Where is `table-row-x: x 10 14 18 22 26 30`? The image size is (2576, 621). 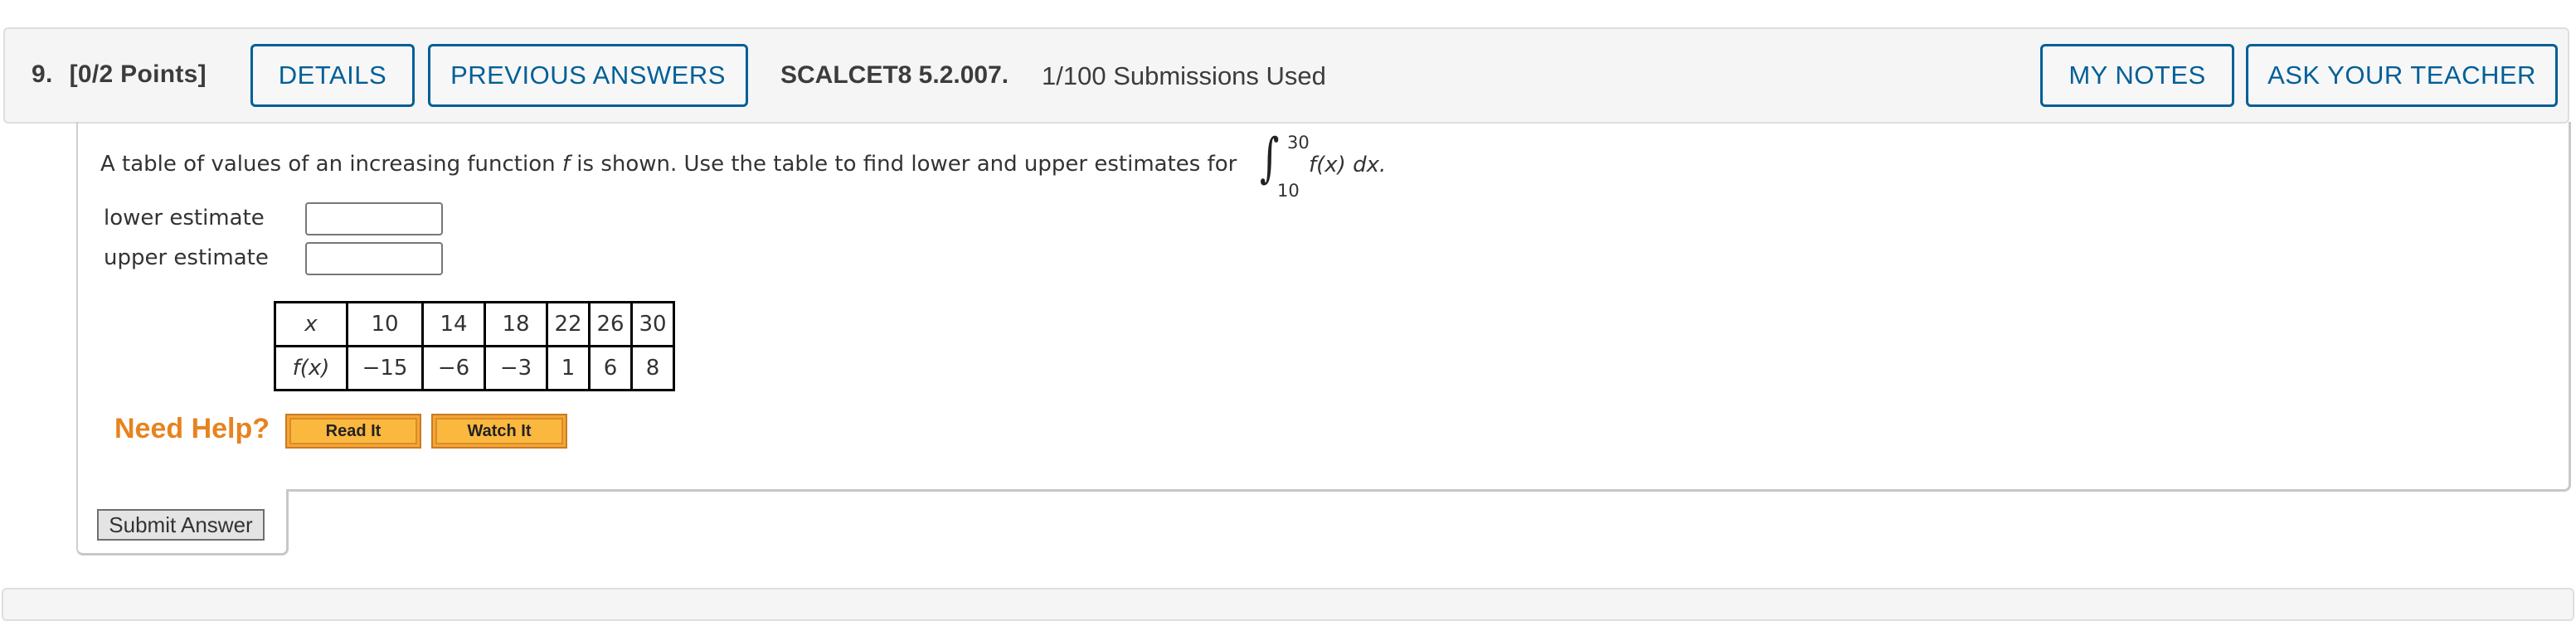
table-row-x: x 10 14 18 22 26 30 is located at coordinates (474, 324).